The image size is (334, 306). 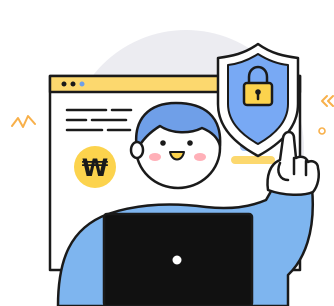 I want to click on laptop-icon, so click(x=178, y=259).